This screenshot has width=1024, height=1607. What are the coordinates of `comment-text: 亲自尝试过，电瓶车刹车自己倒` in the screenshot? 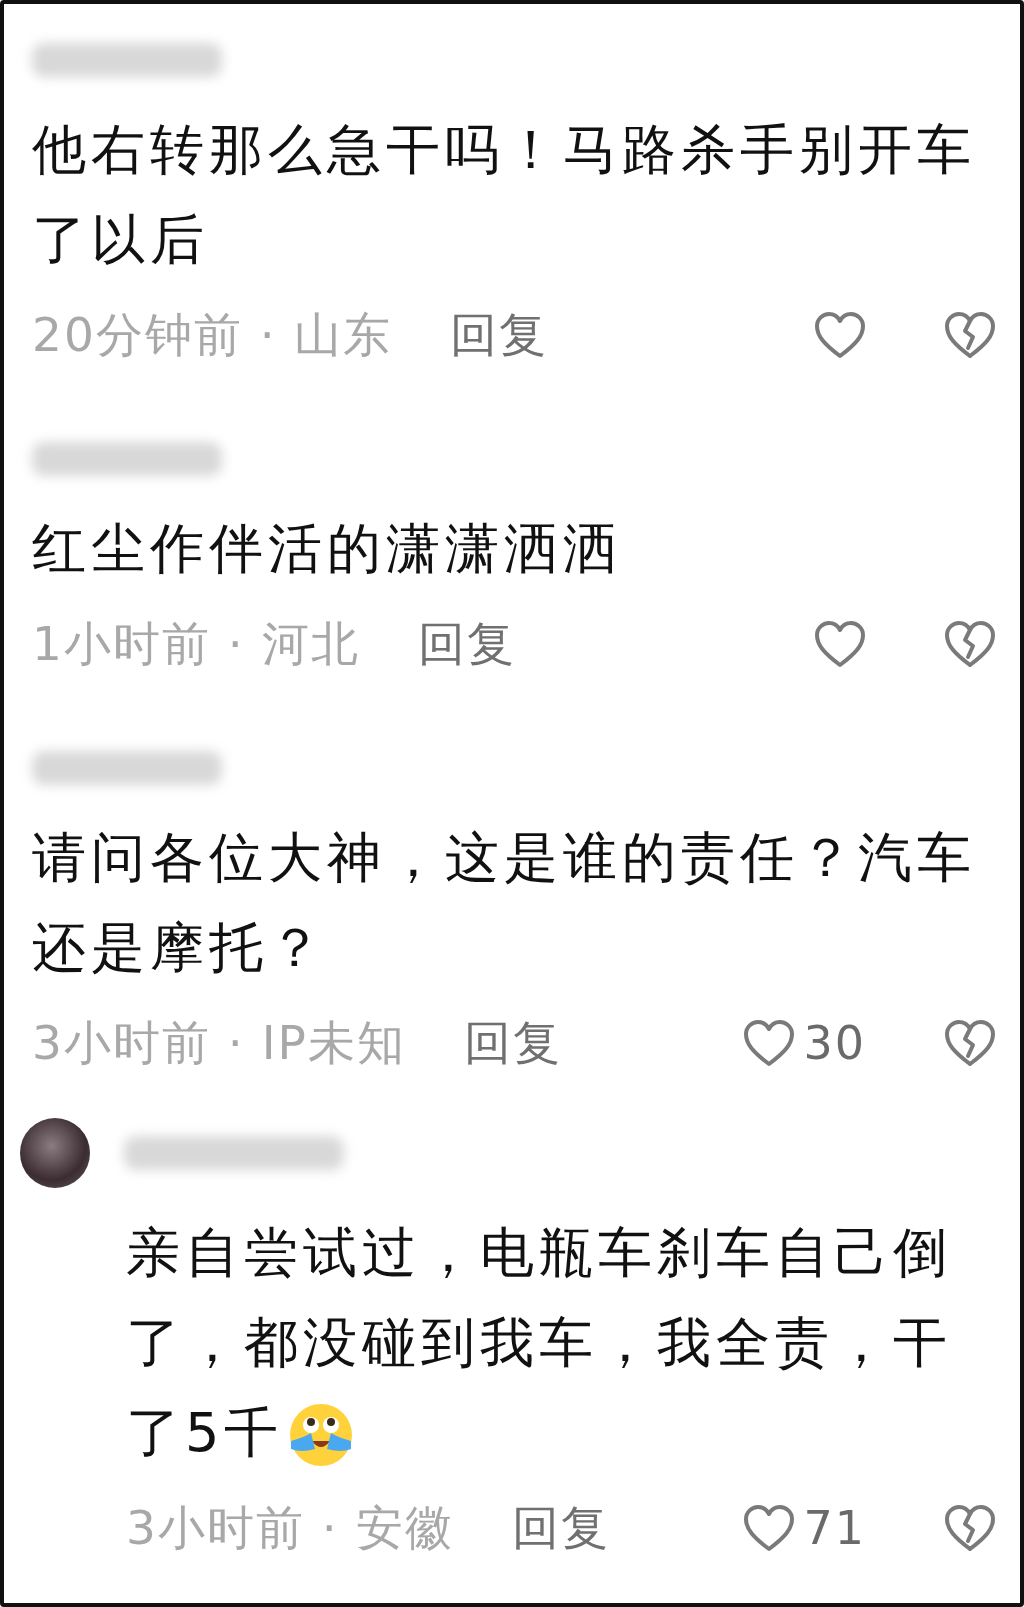 It's located at (539, 1253).